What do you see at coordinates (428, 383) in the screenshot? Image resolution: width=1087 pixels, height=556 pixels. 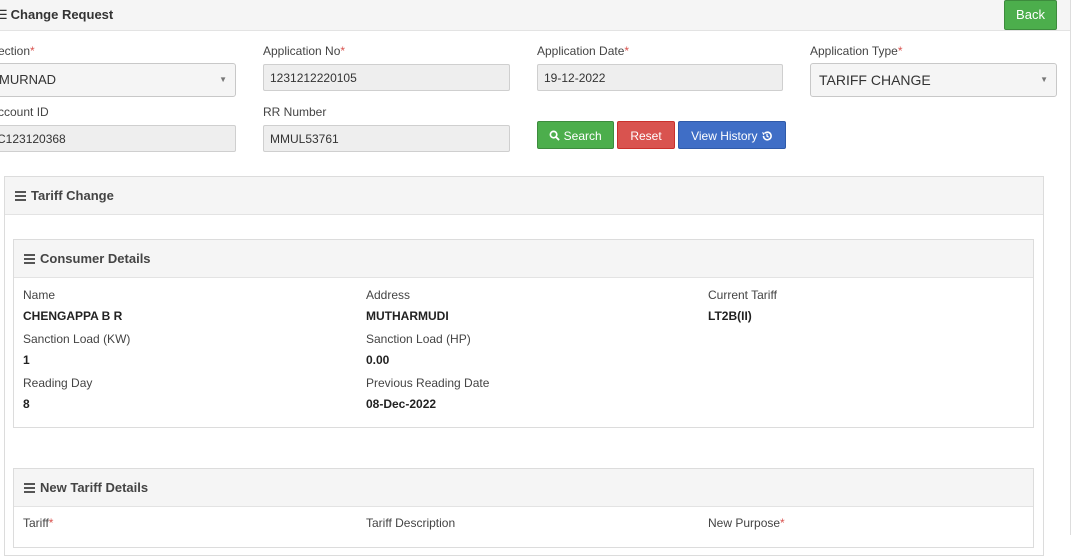 I see `previous-reading-date-label: Previous Reading Date` at bounding box center [428, 383].